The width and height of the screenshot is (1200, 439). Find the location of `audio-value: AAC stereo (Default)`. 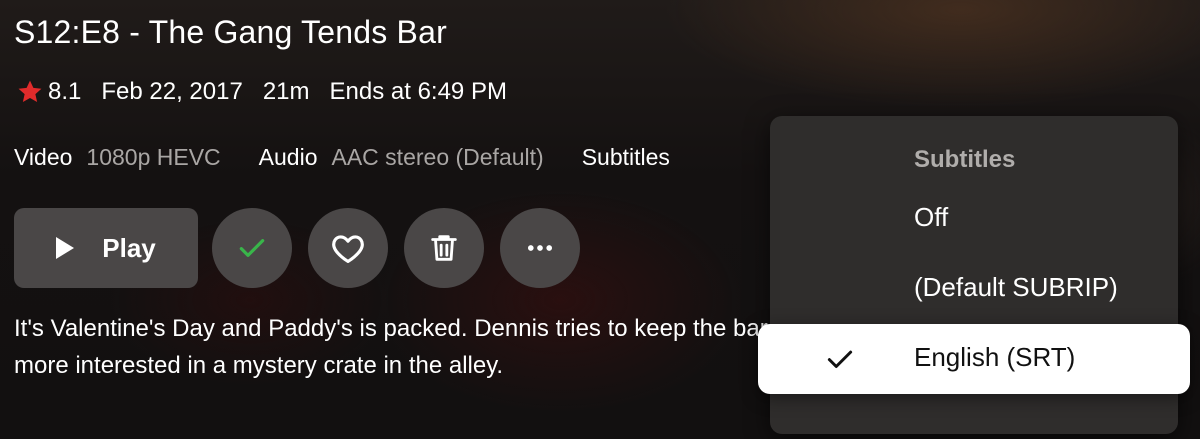

audio-value: AAC stereo (Default) is located at coordinates (438, 157).